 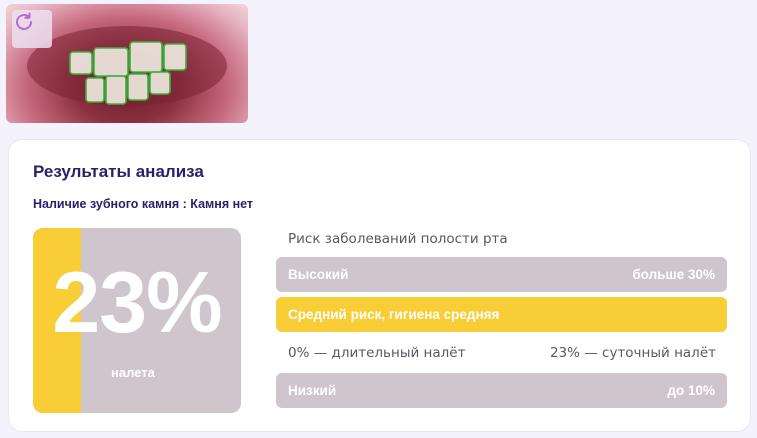 What do you see at coordinates (127, 63) in the screenshot?
I see `teeth-photo` at bounding box center [127, 63].